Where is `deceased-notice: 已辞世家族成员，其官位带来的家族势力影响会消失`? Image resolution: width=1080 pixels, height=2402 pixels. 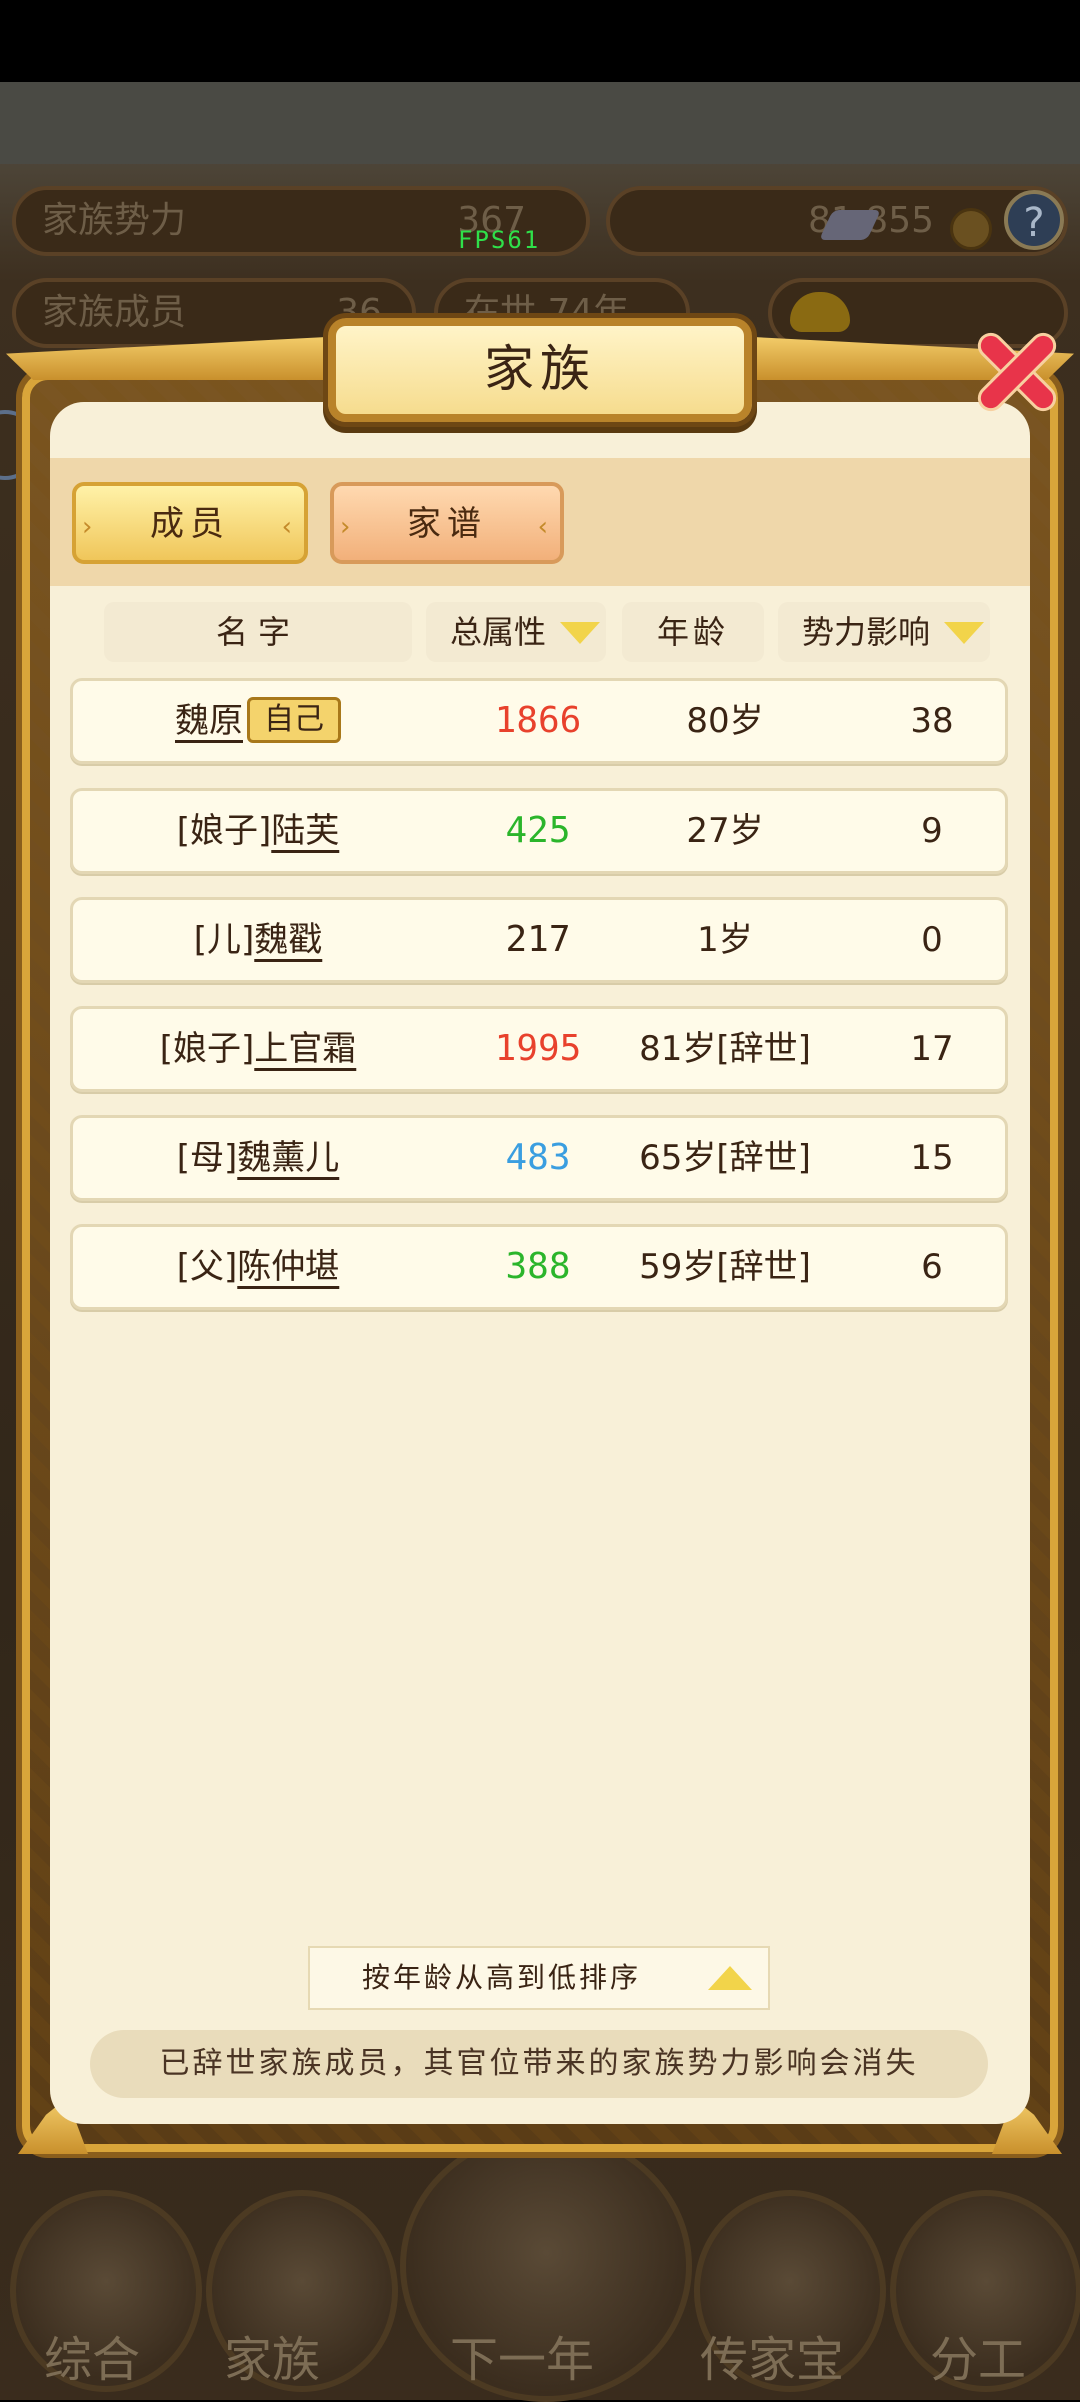 deceased-notice: 已辞世家族成员，其官位带来的家族势力影响会消失 is located at coordinates (539, 2064).